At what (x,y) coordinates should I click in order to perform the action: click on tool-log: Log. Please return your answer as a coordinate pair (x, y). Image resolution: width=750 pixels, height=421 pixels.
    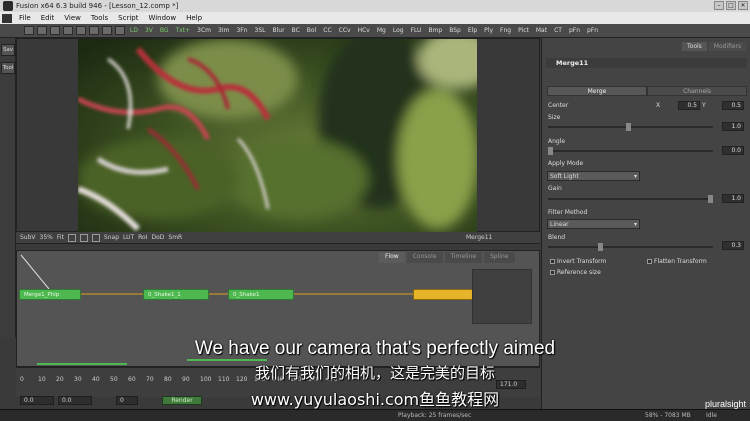
    Looking at the image, I should click on (398, 30).